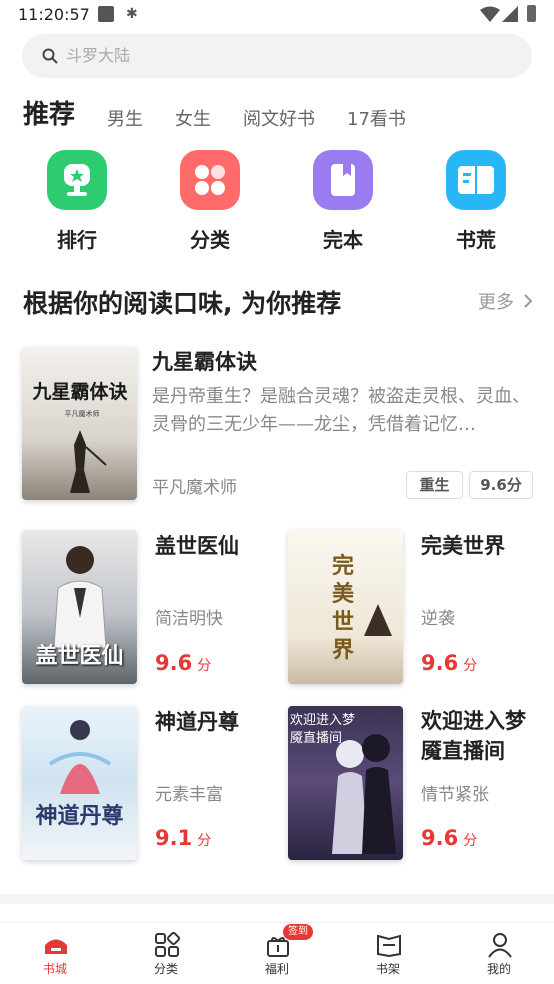 Image resolution: width=554 pixels, height=984 pixels. What do you see at coordinates (77, 240) in the screenshot?
I see `category-label-ranking: 排行` at bounding box center [77, 240].